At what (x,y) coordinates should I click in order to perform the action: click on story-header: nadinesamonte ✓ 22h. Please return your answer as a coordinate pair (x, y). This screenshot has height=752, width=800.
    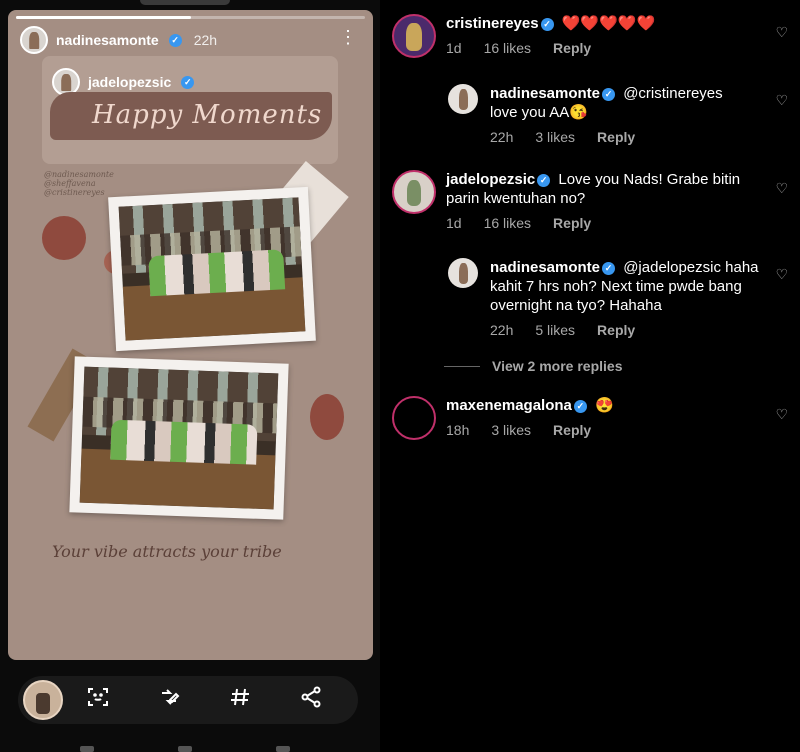
    Looking at the image, I should click on (118, 40).